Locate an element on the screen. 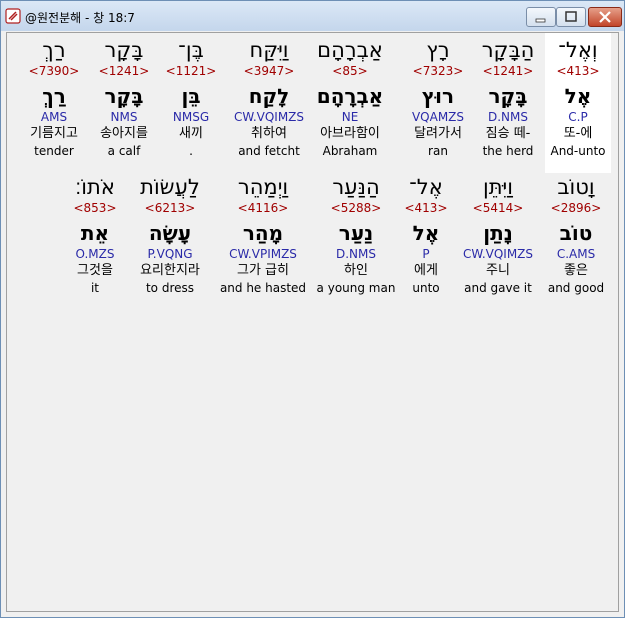 The height and width of the screenshot is (618, 625). morphology-code: O.MZS is located at coordinates (95, 254).